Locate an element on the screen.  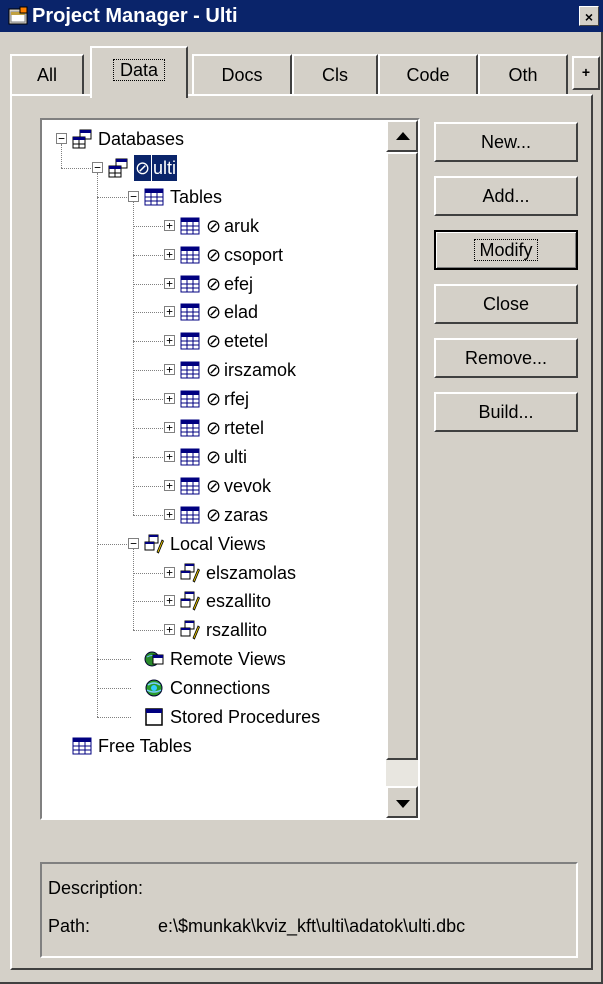
tab-data: Data is located at coordinates (139, 72).